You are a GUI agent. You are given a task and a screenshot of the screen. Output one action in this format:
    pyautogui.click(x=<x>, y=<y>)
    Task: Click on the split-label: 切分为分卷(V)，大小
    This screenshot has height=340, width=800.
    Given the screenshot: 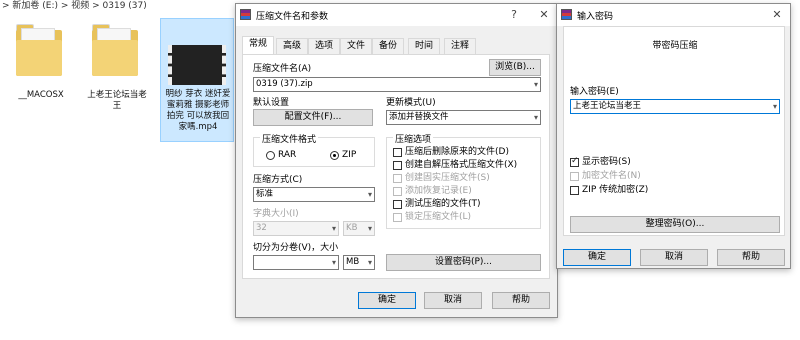 What is the action you would take?
    pyautogui.click(x=296, y=248)
    